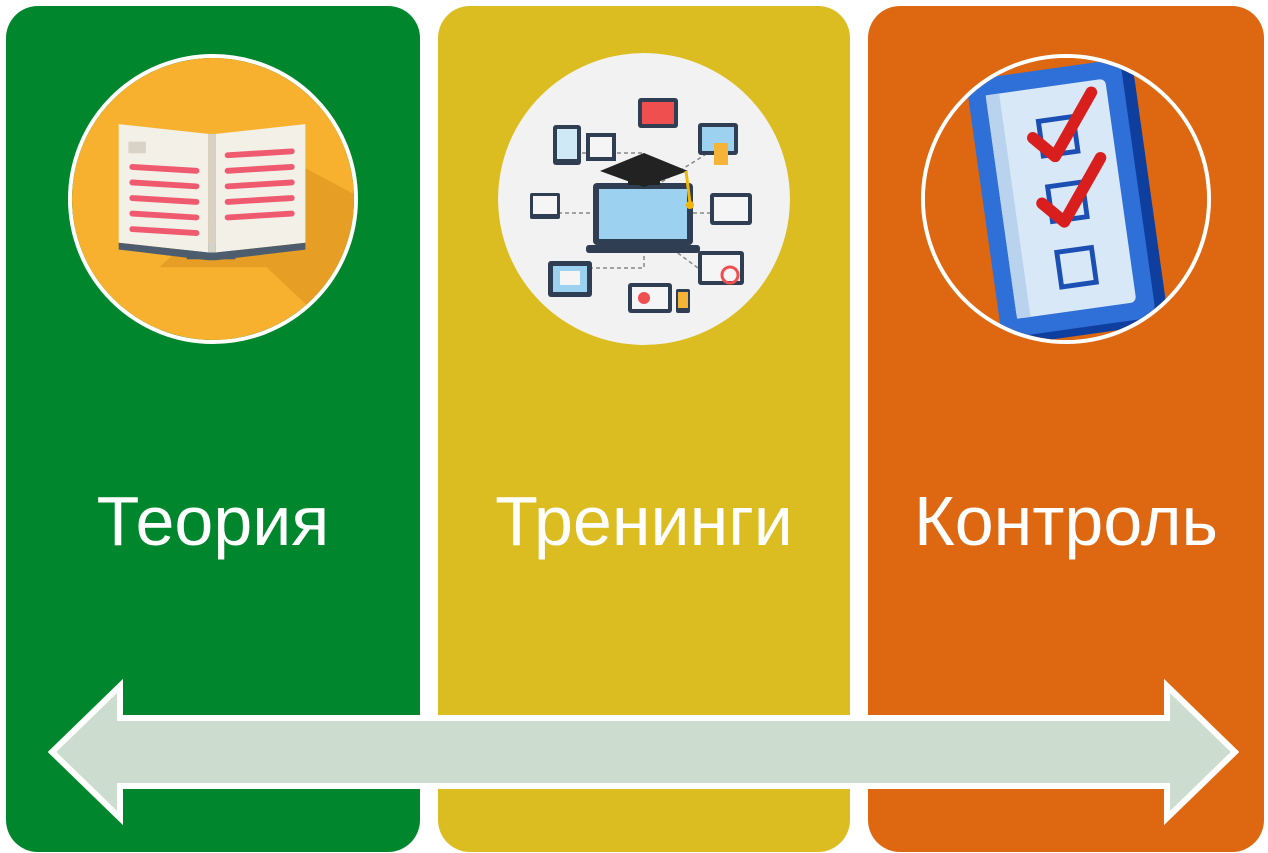 Image resolution: width=1268 pixels, height=853 pixels. I want to click on panel-label-theory: Теория, so click(213, 521).